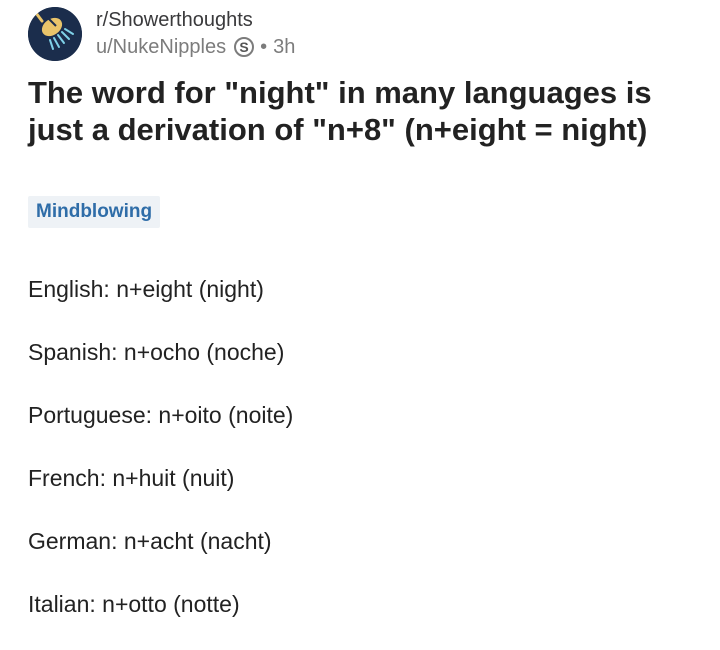 The width and height of the screenshot is (720, 650). I want to click on showerhead-icon, so click(55, 34).